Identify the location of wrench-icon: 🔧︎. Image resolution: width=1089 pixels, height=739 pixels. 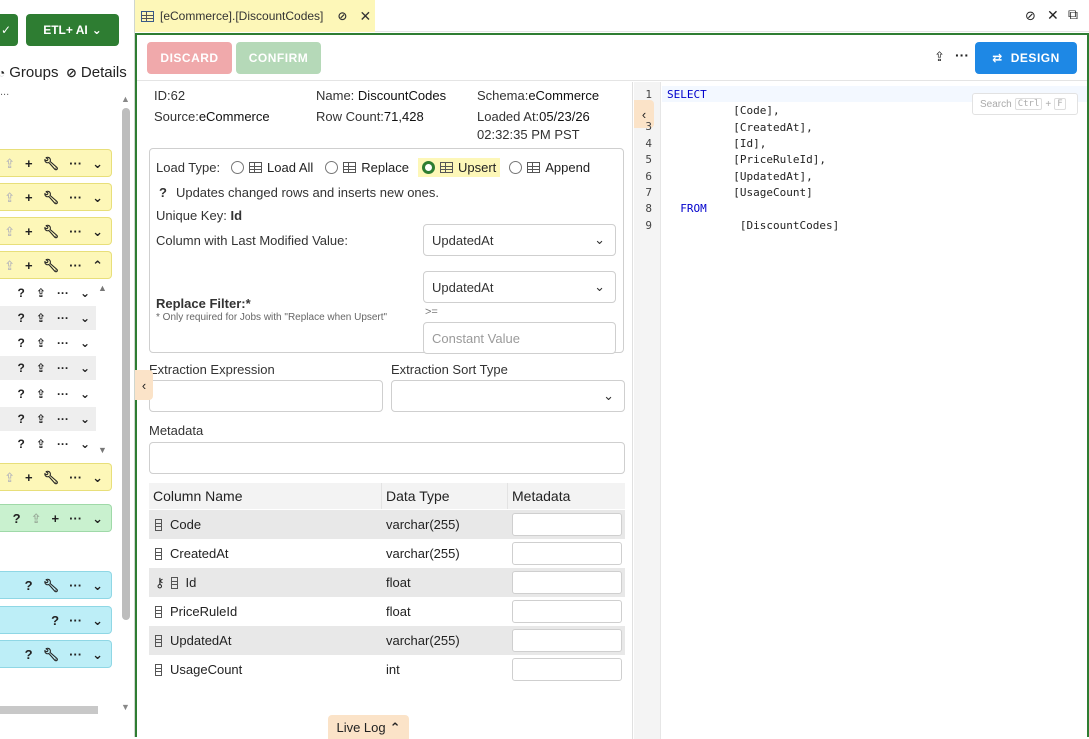
(51, 197).